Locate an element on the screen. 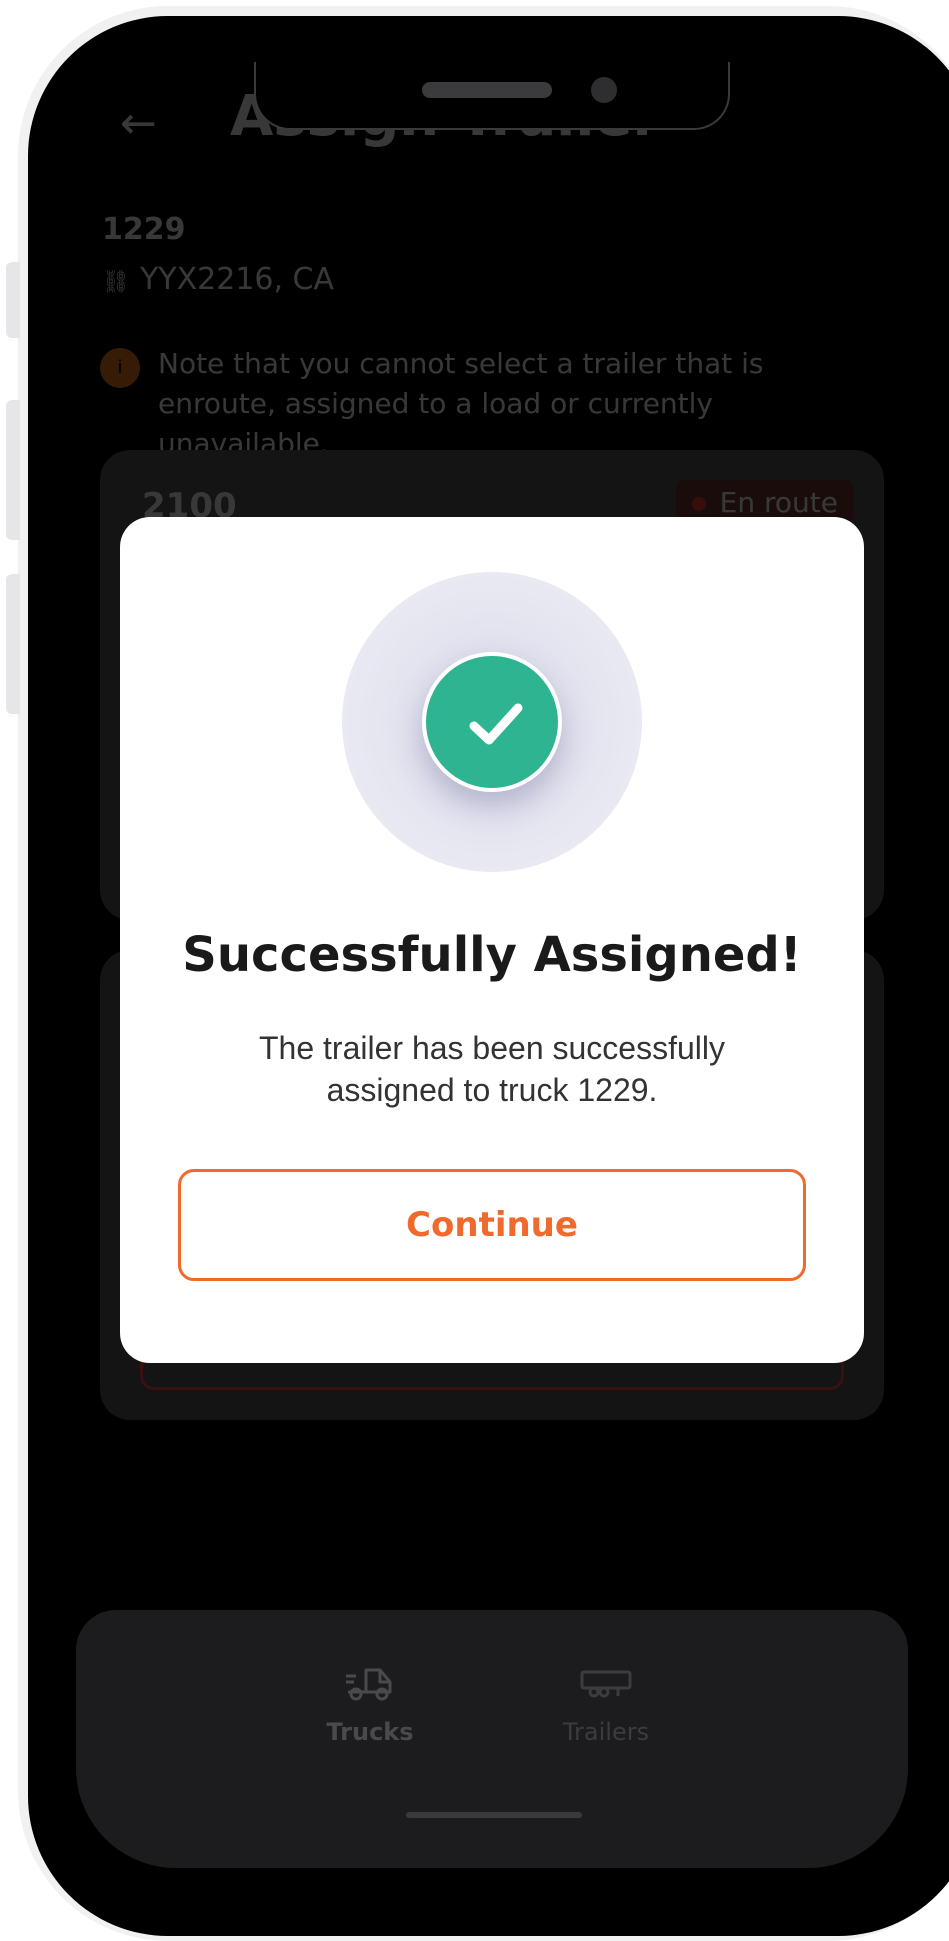 This screenshot has height=1941, width=949. truck-icon: ⛓ is located at coordinates (116, 282).